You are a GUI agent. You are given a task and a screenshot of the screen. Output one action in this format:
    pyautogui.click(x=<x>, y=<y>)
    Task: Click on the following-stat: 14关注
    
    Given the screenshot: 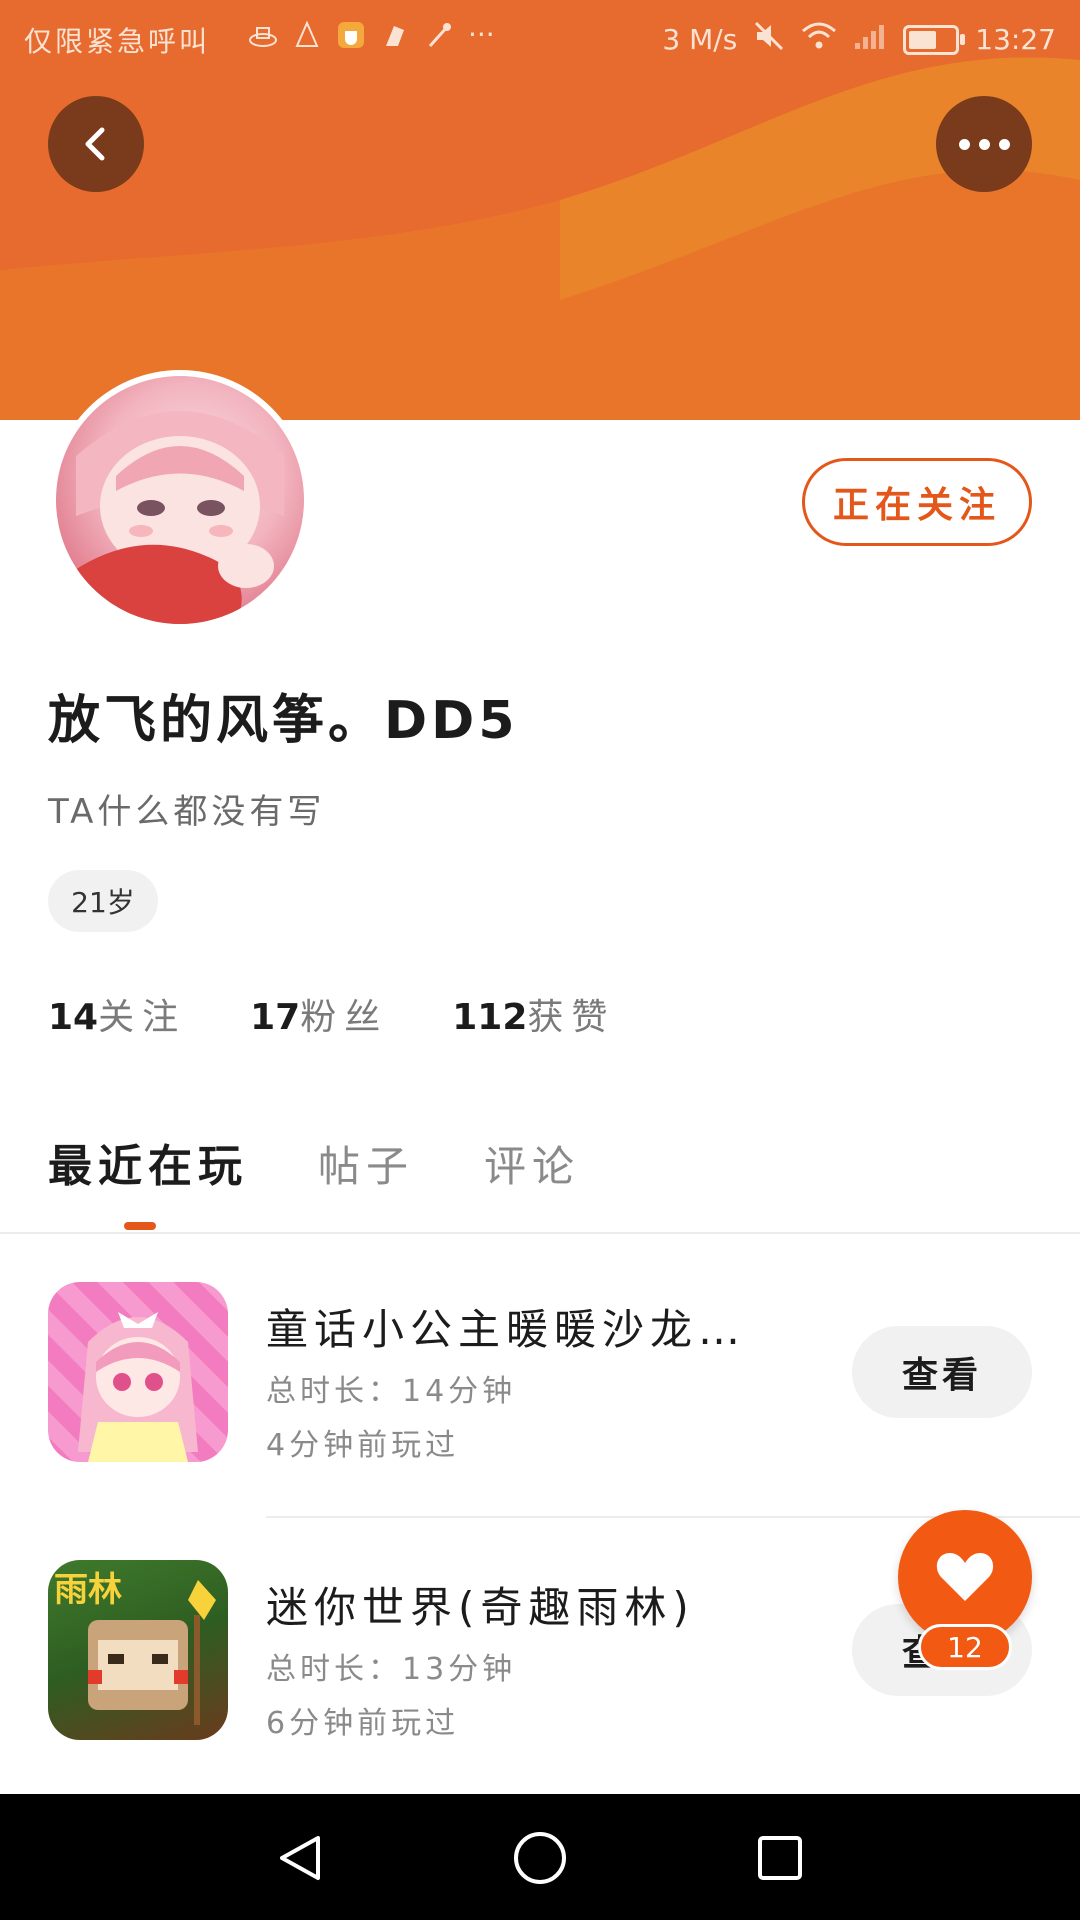 What is the action you would take?
    pyautogui.click(x=117, y=1014)
    